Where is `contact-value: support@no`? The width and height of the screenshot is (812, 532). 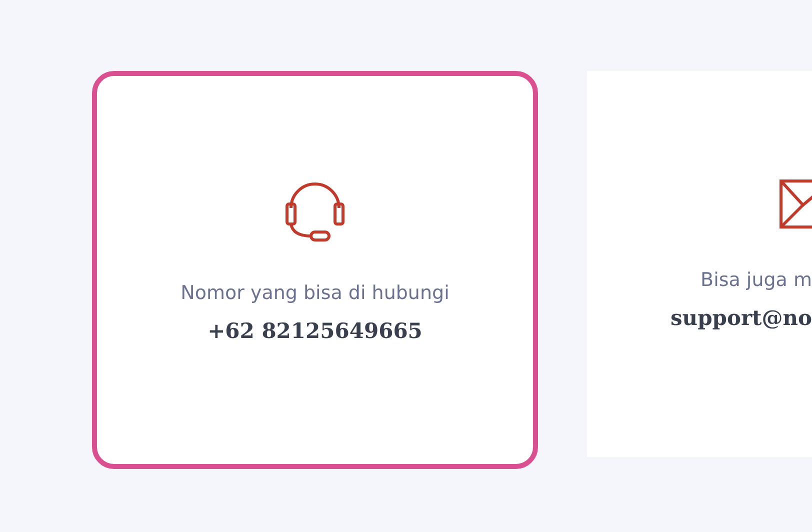 contact-value: support@no is located at coordinates (741, 317).